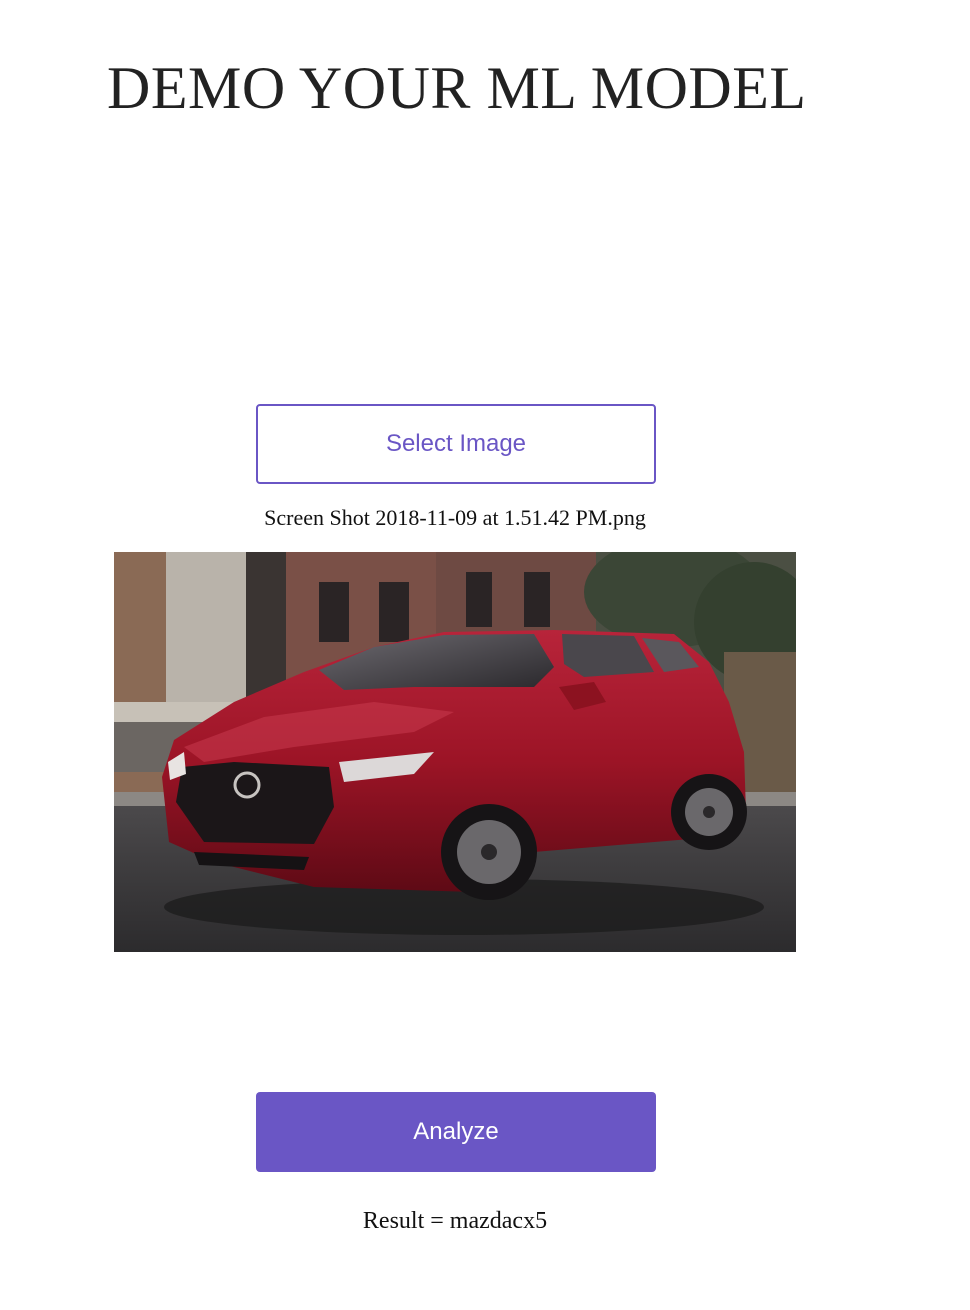 Image resolution: width=970 pixels, height=1310 pixels. I want to click on analyze-button: Analyze, so click(456, 1132).